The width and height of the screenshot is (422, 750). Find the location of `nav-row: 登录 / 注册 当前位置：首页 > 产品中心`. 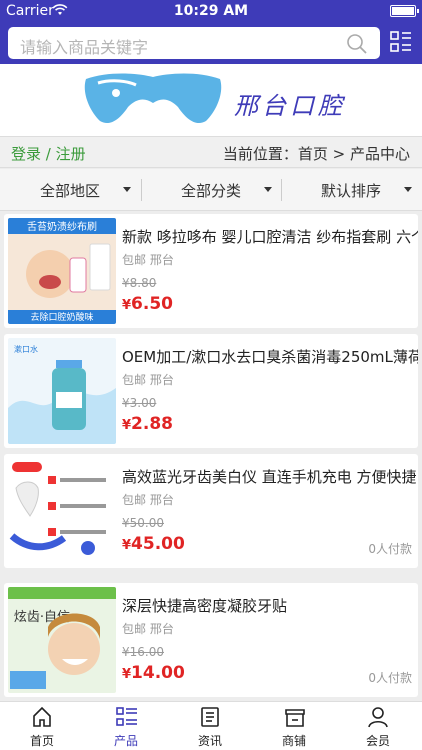

nav-row: 登录 / 注册 当前位置：首页 > 产品中心 is located at coordinates (211, 152).